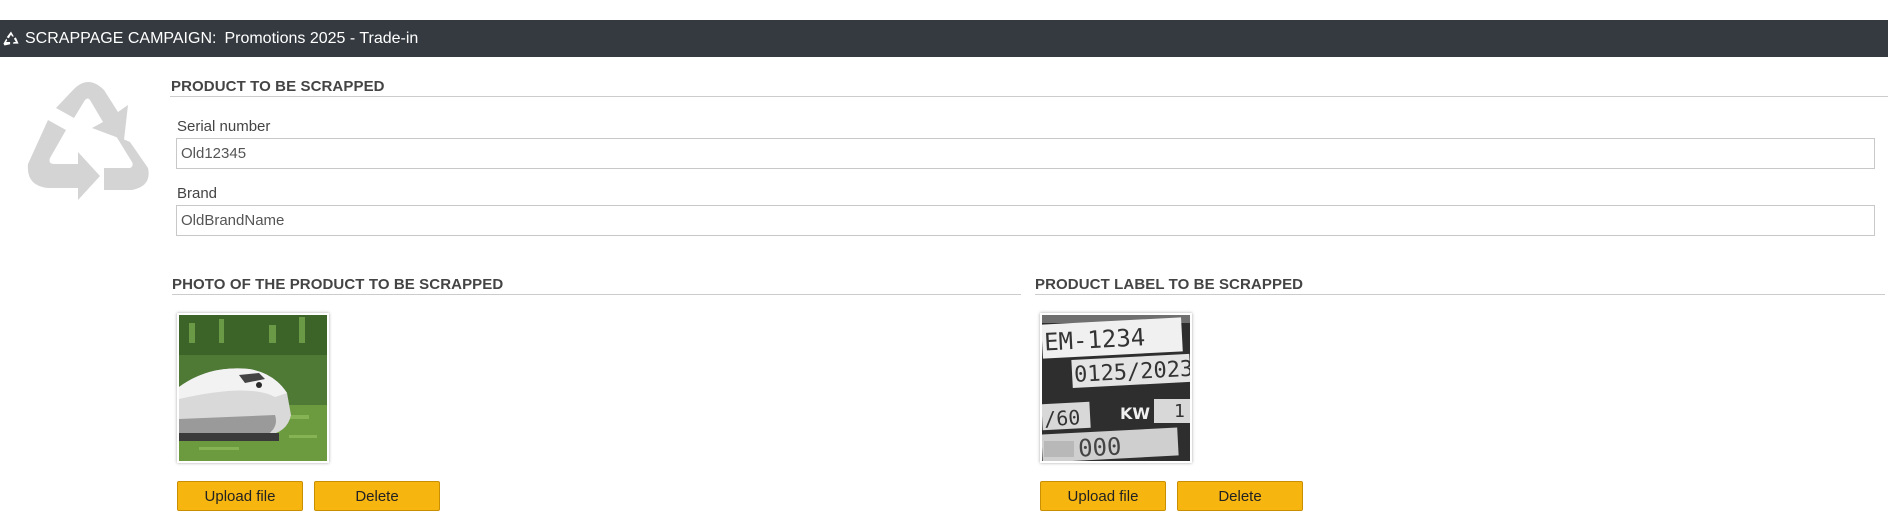  What do you see at coordinates (338, 284) in the screenshot?
I see `photo-section-title: PHOTO OF THE PRODUCT TO BE SCRAPPED` at bounding box center [338, 284].